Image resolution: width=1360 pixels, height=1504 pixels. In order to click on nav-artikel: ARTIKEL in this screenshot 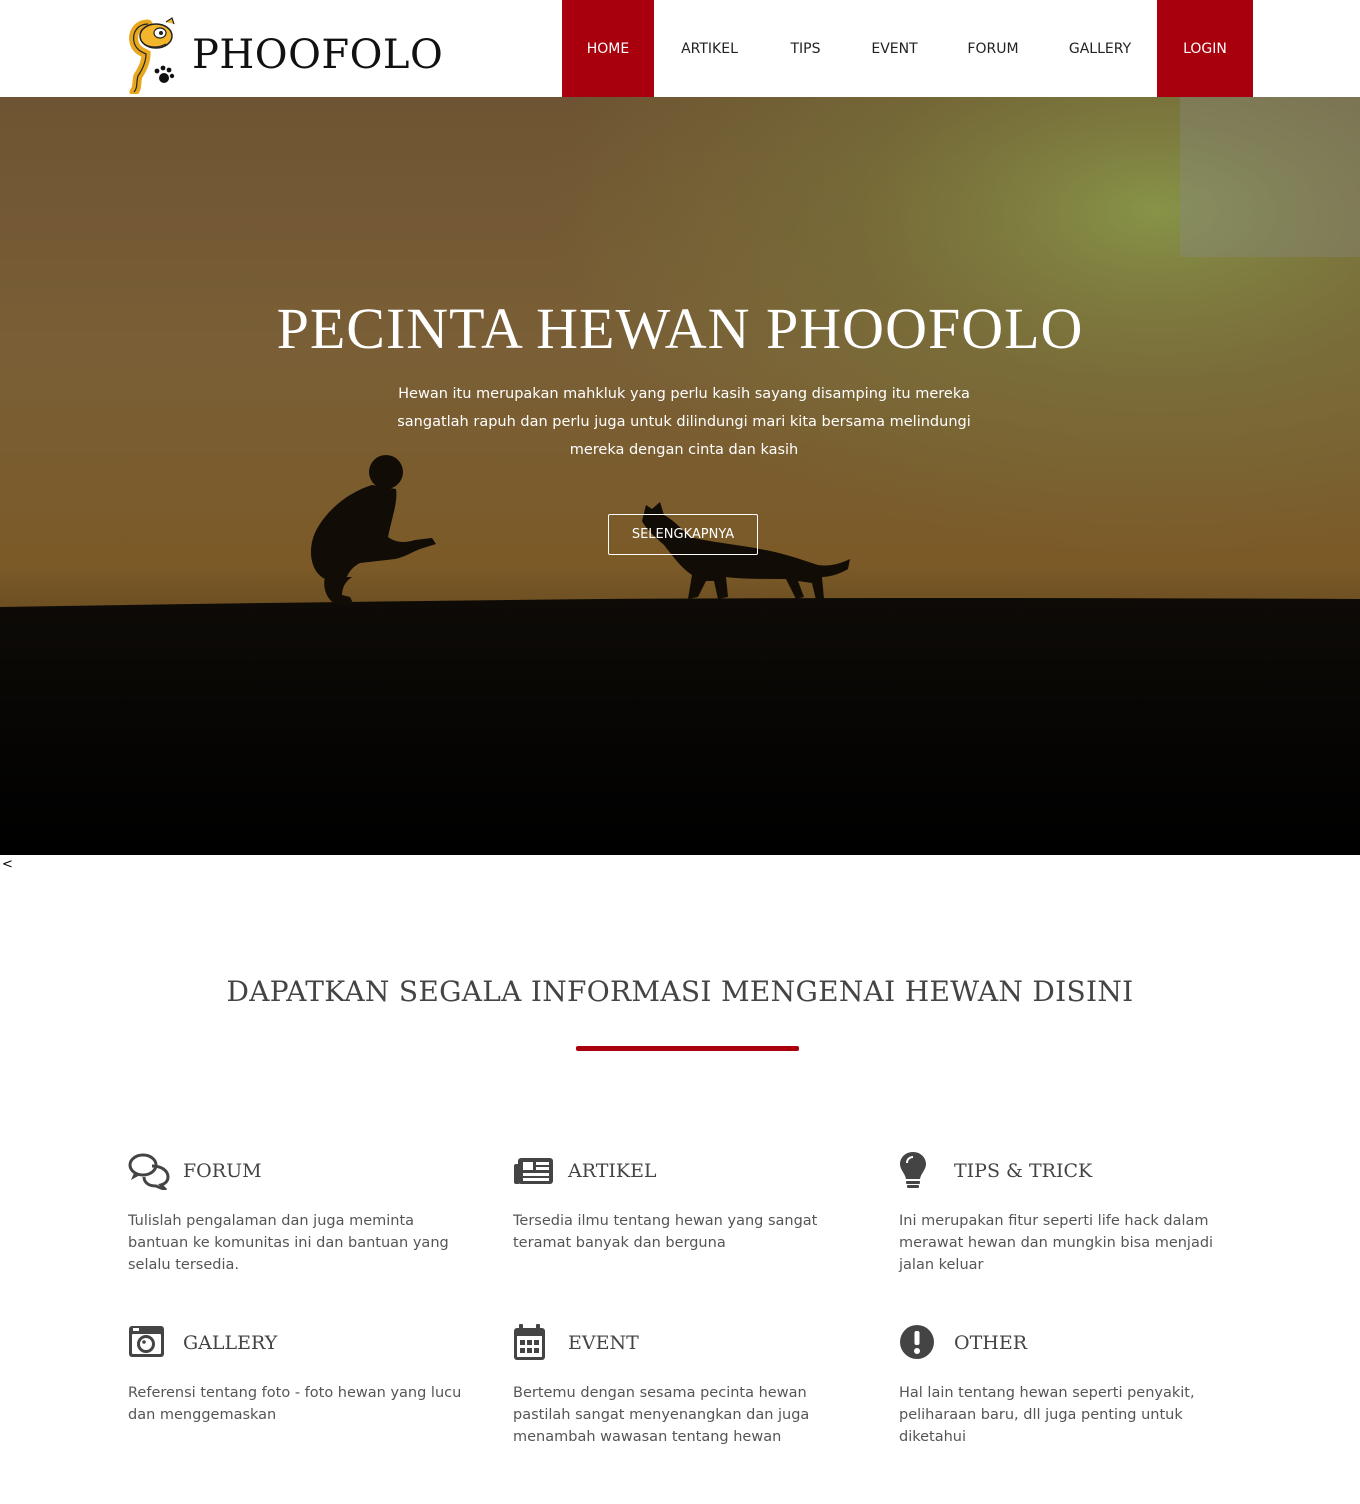, I will do `click(709, 48)`.